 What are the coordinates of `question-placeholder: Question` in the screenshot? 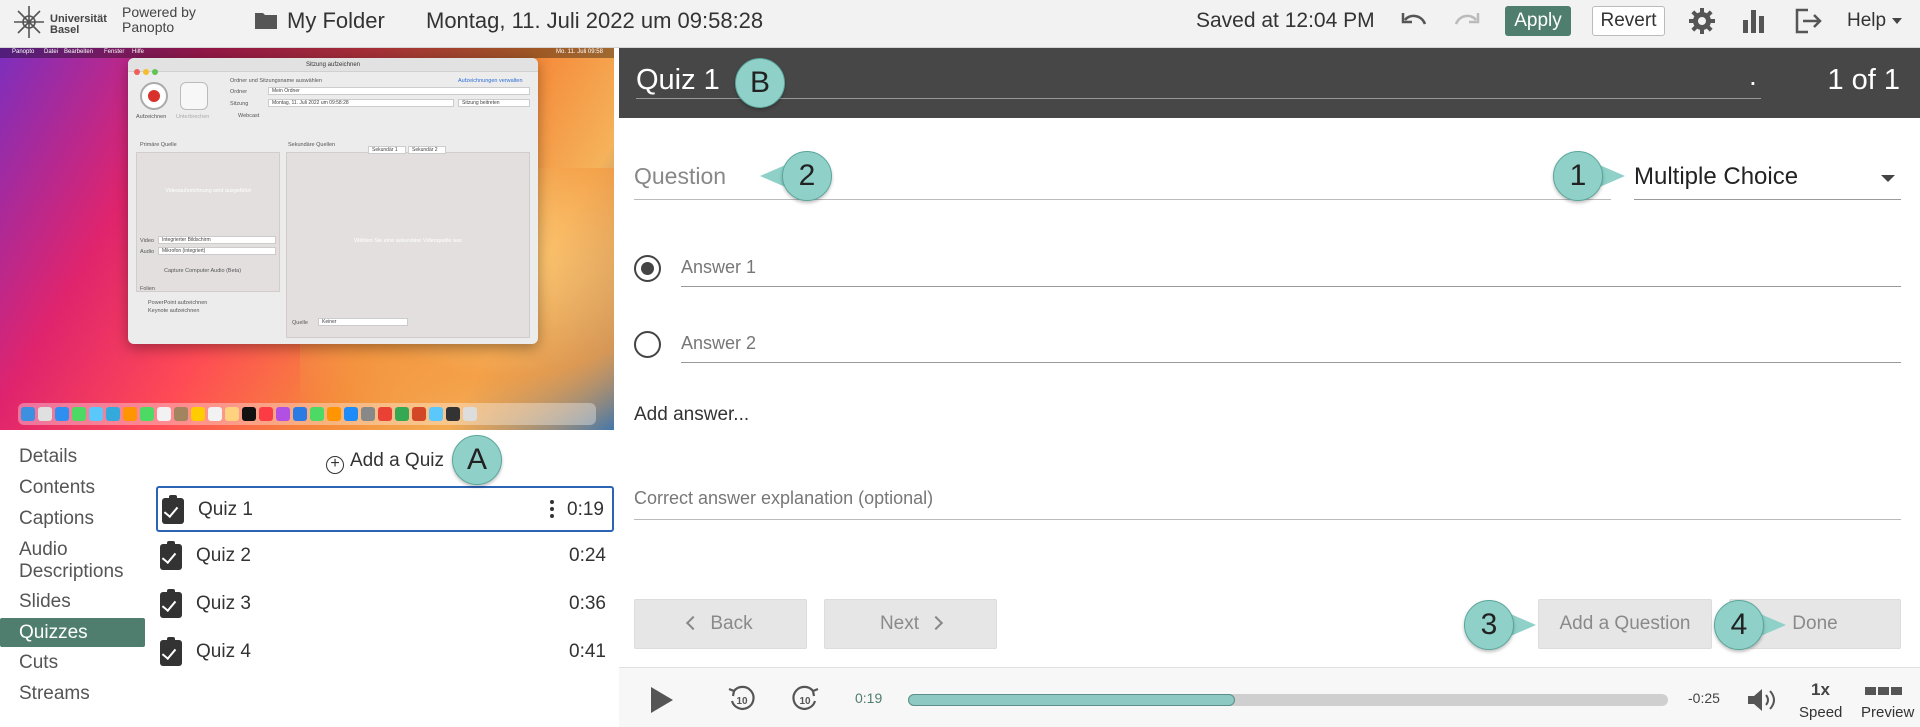 It's located at (680, 176).